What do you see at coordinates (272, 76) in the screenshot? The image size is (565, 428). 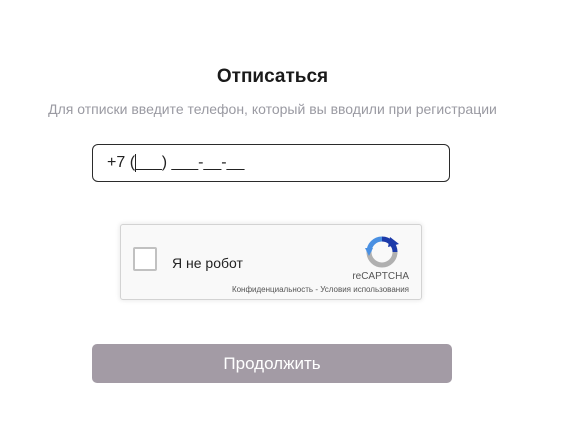 I see `page-title: Отписаться` at bounding box center [272, 76].